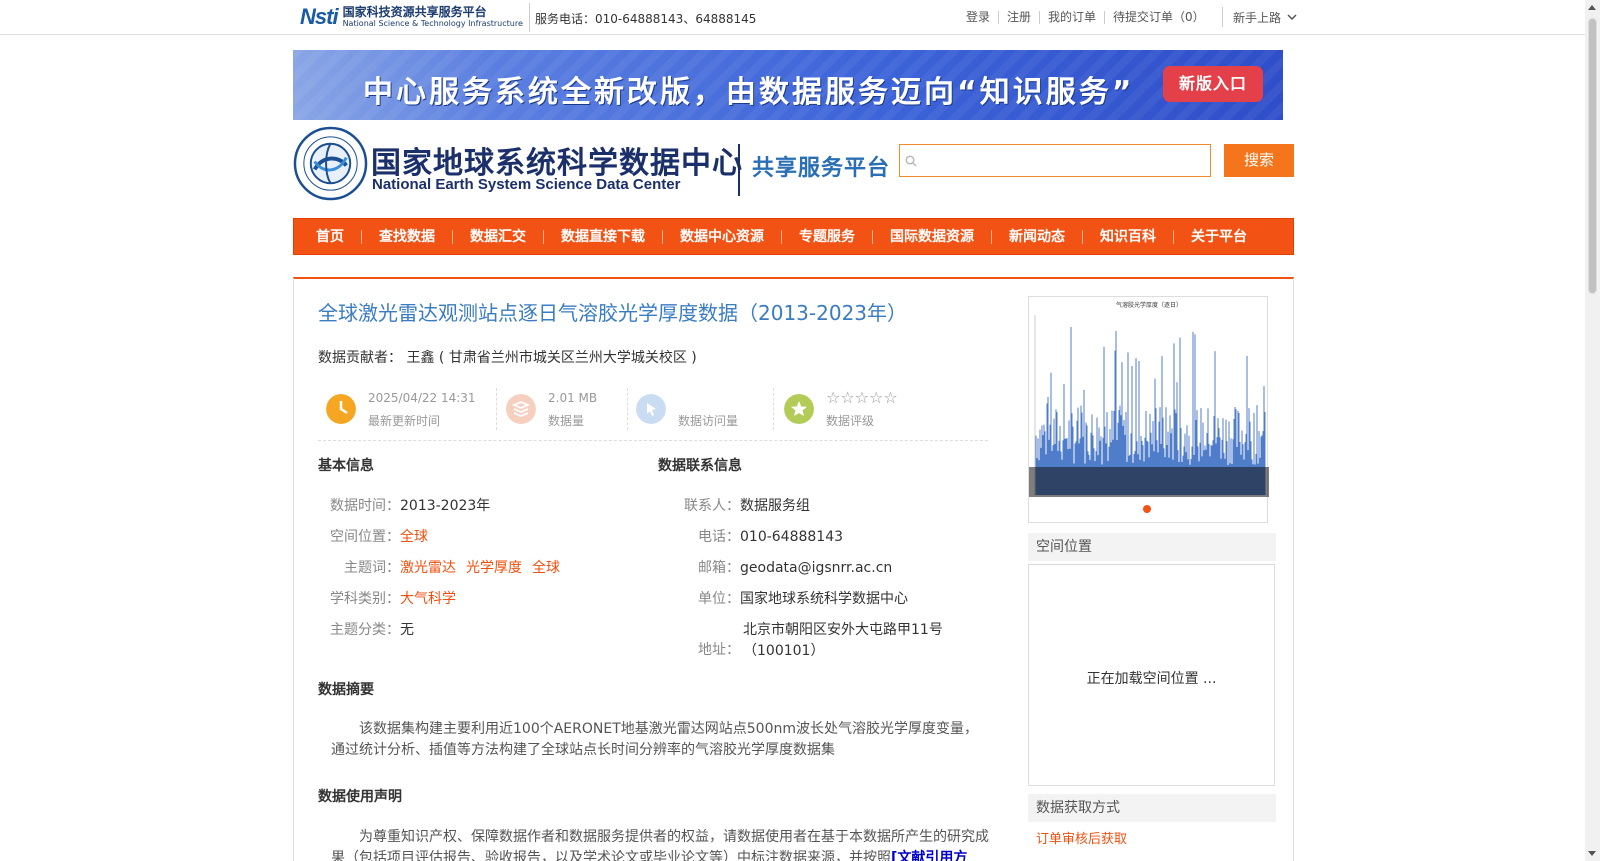 The image size is (1600, 861). Describe the element at coordinates (403, 408) in the screenshot. I see `stat-updated: 2025/04/22 14:31 最新更新时间` at that location.